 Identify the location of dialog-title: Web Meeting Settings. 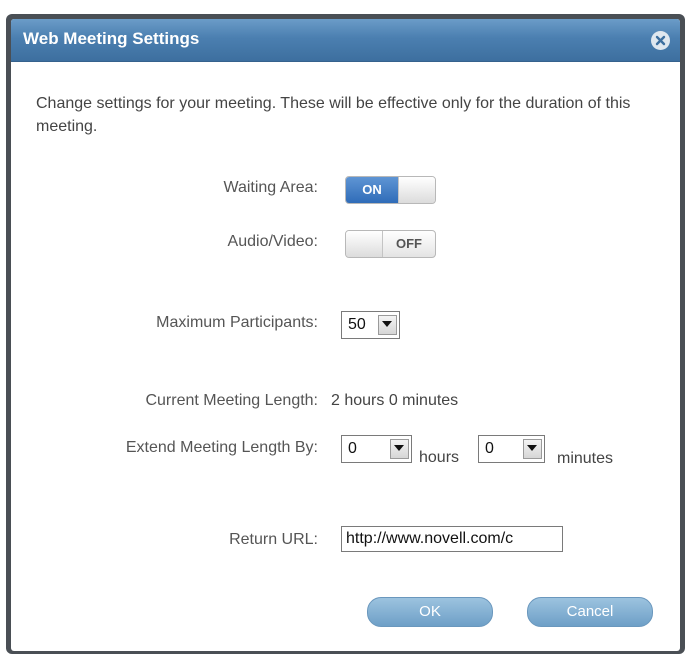
(111, 38).